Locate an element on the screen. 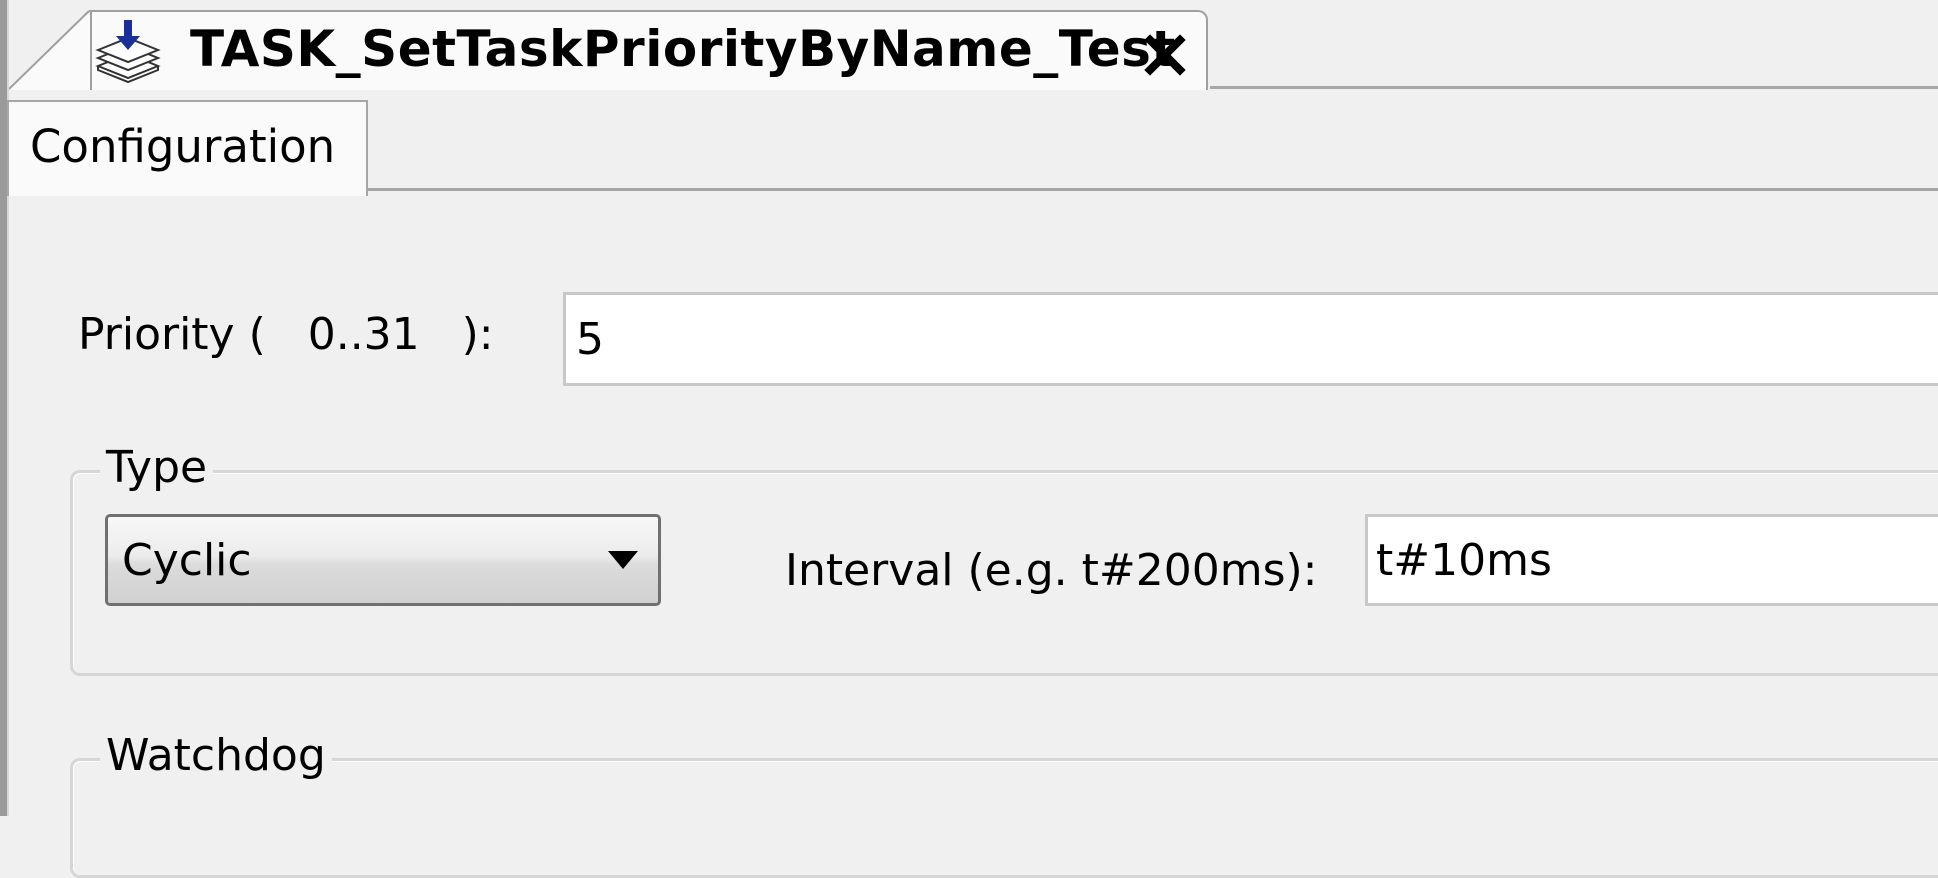 The image size is (1938, 878). interval-input is located at coordinates (1651, 560).